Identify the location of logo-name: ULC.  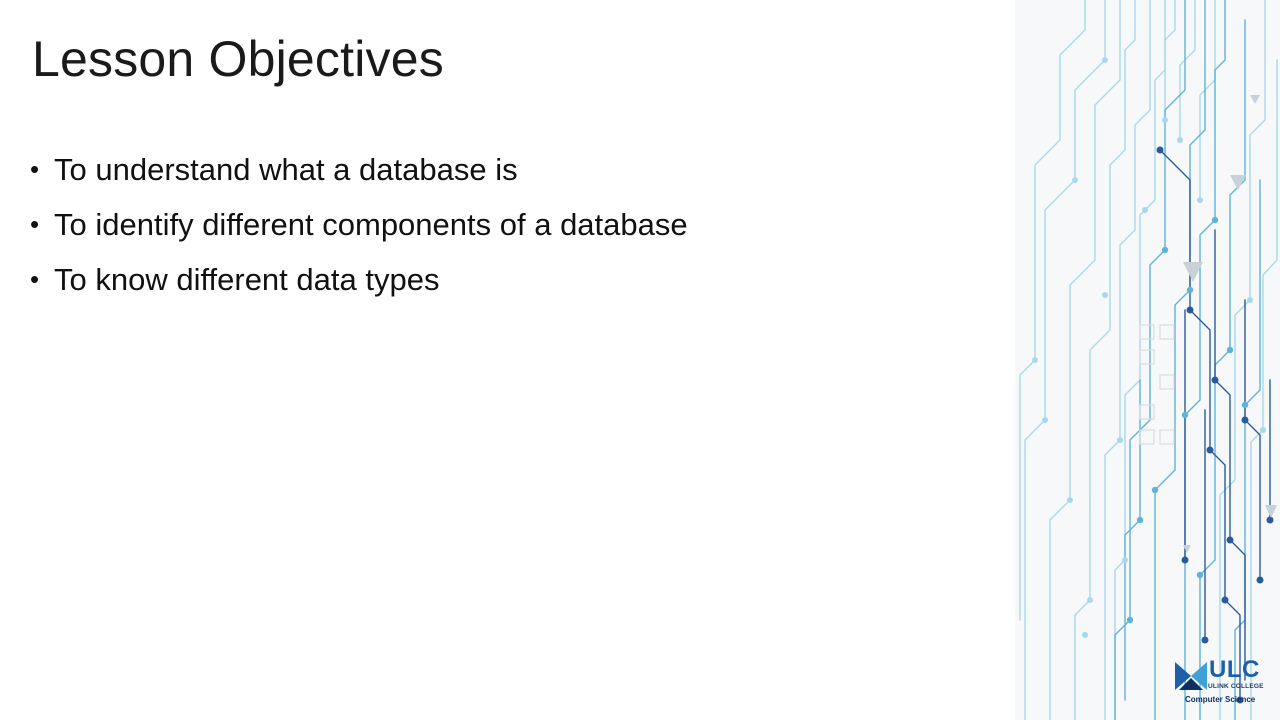
(1234, 669).